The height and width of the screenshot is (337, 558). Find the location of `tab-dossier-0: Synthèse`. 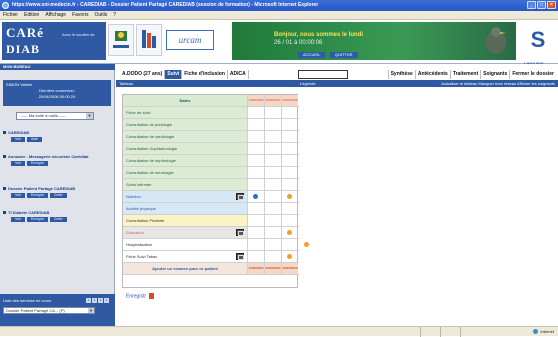

tab-dossier-0: Synthèse is located at coordinates (401, 74).